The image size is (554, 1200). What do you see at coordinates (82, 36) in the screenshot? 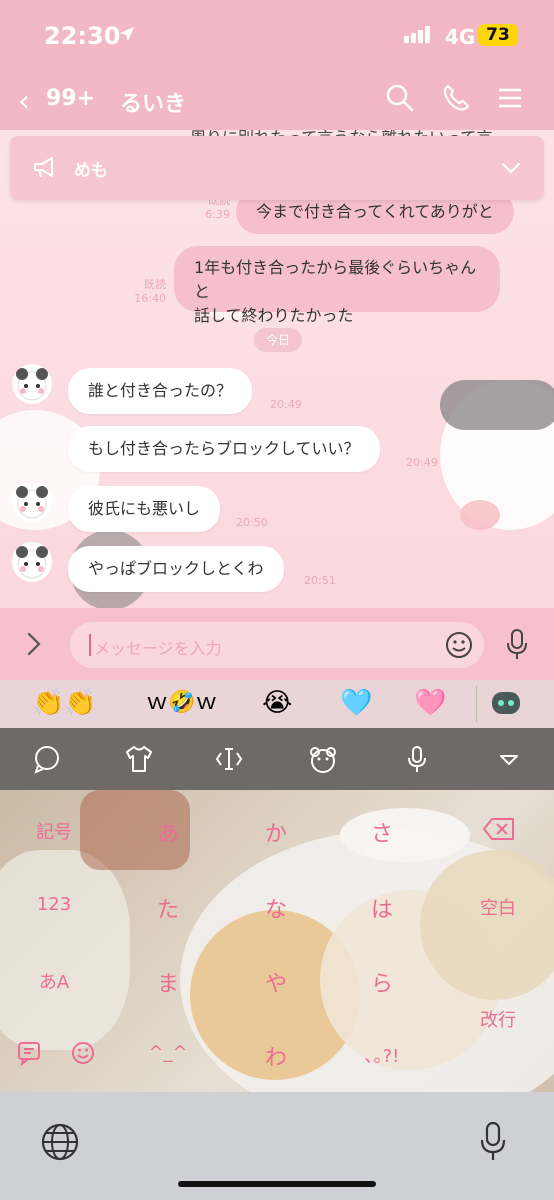
I see `clock: 22:30` at bounding box center [82, 36].